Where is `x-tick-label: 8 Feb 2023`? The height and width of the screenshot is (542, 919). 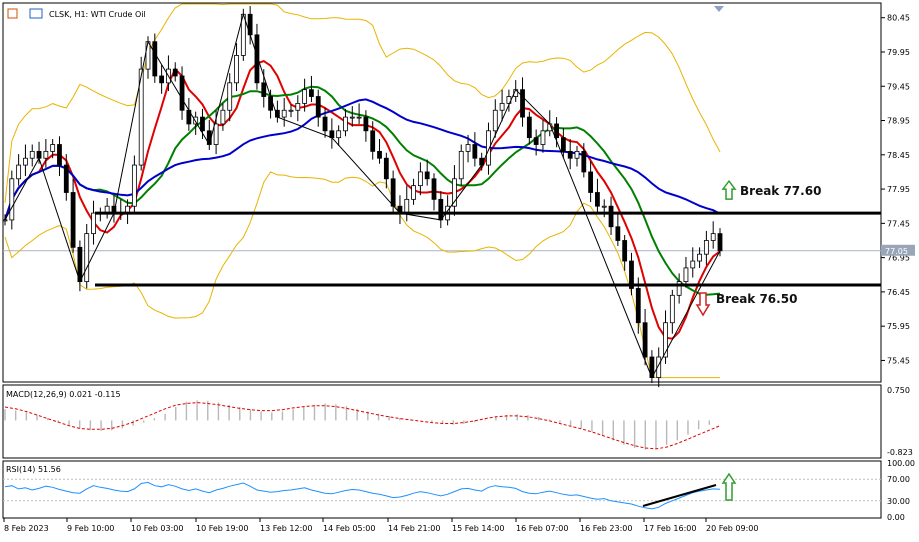
x-tick-label: 8 Feb 2023 is located at coordinates (26, 528).